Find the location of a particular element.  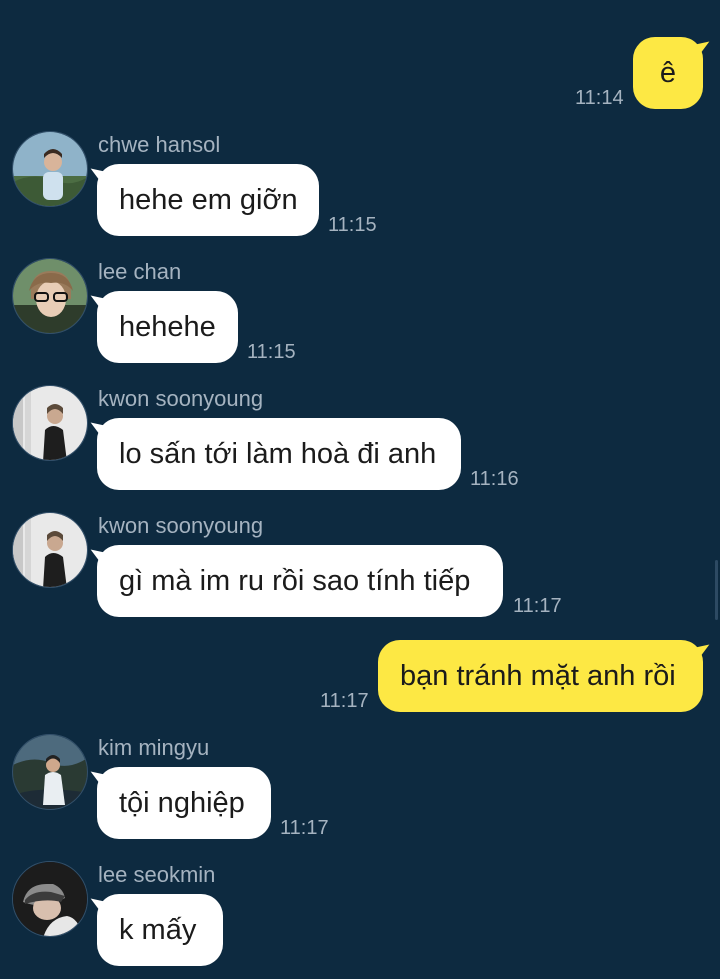

sender-name: lee chan is located at coordinates (140, 271).